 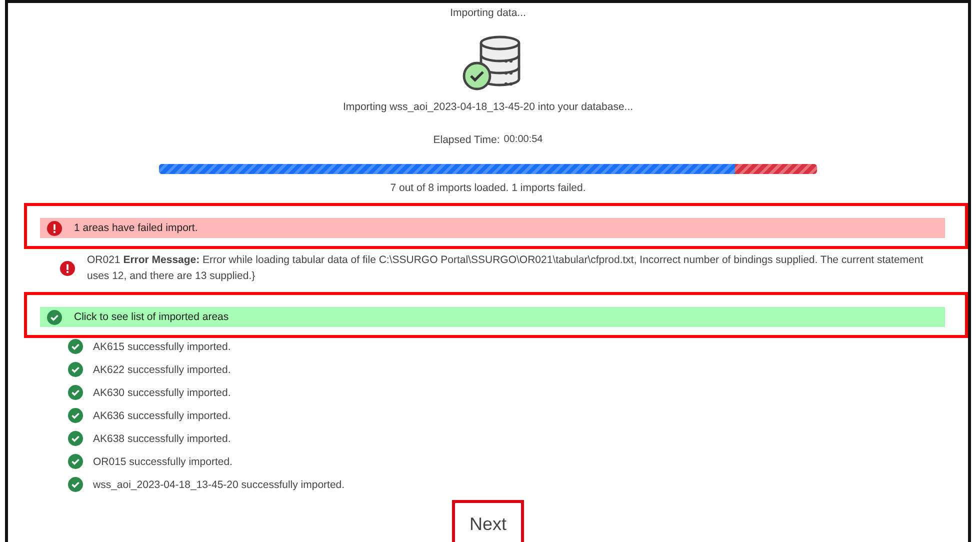 What do you see at coordinates (162, 438) in the screenshot?
I see `imported-area: AK638 successfully imported.` at bounding box center [162, 438].